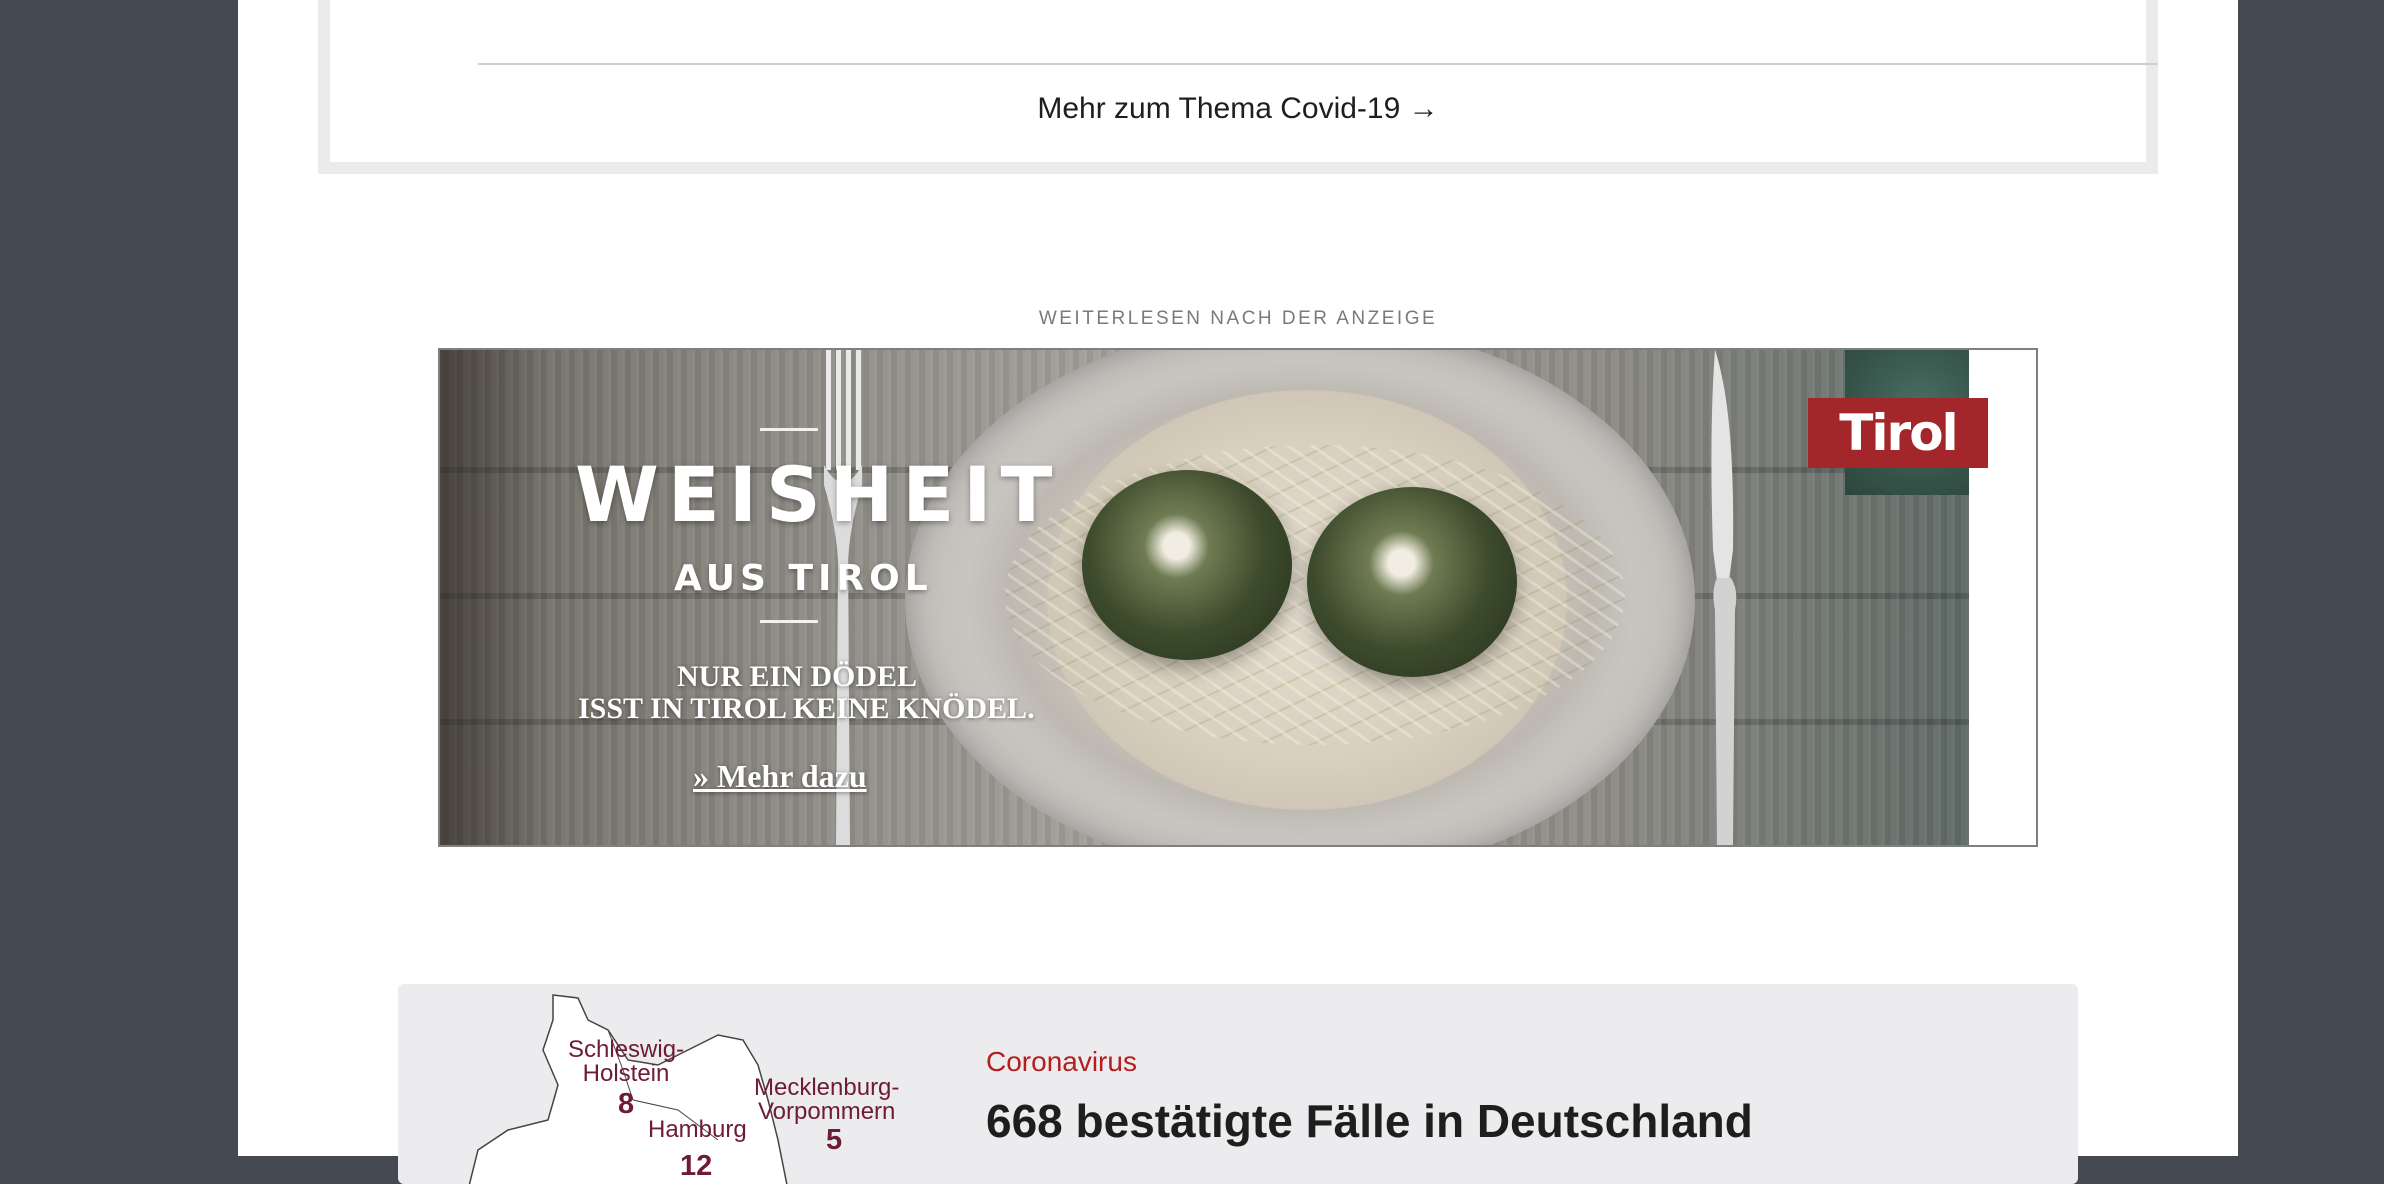 This screenshot has height=1184, width=2384. Describe the element at coordinates (1061, 1062) in the screenshot. I see `teaser-kicker: Coronavirus` at that location.